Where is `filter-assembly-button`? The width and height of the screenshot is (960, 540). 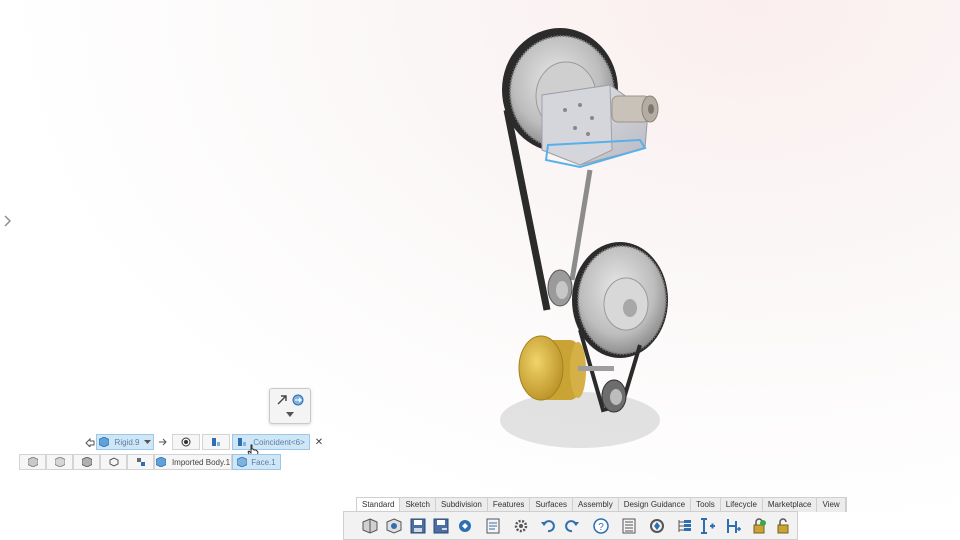 filter-assembly-button is located at coordinates (140, 462).